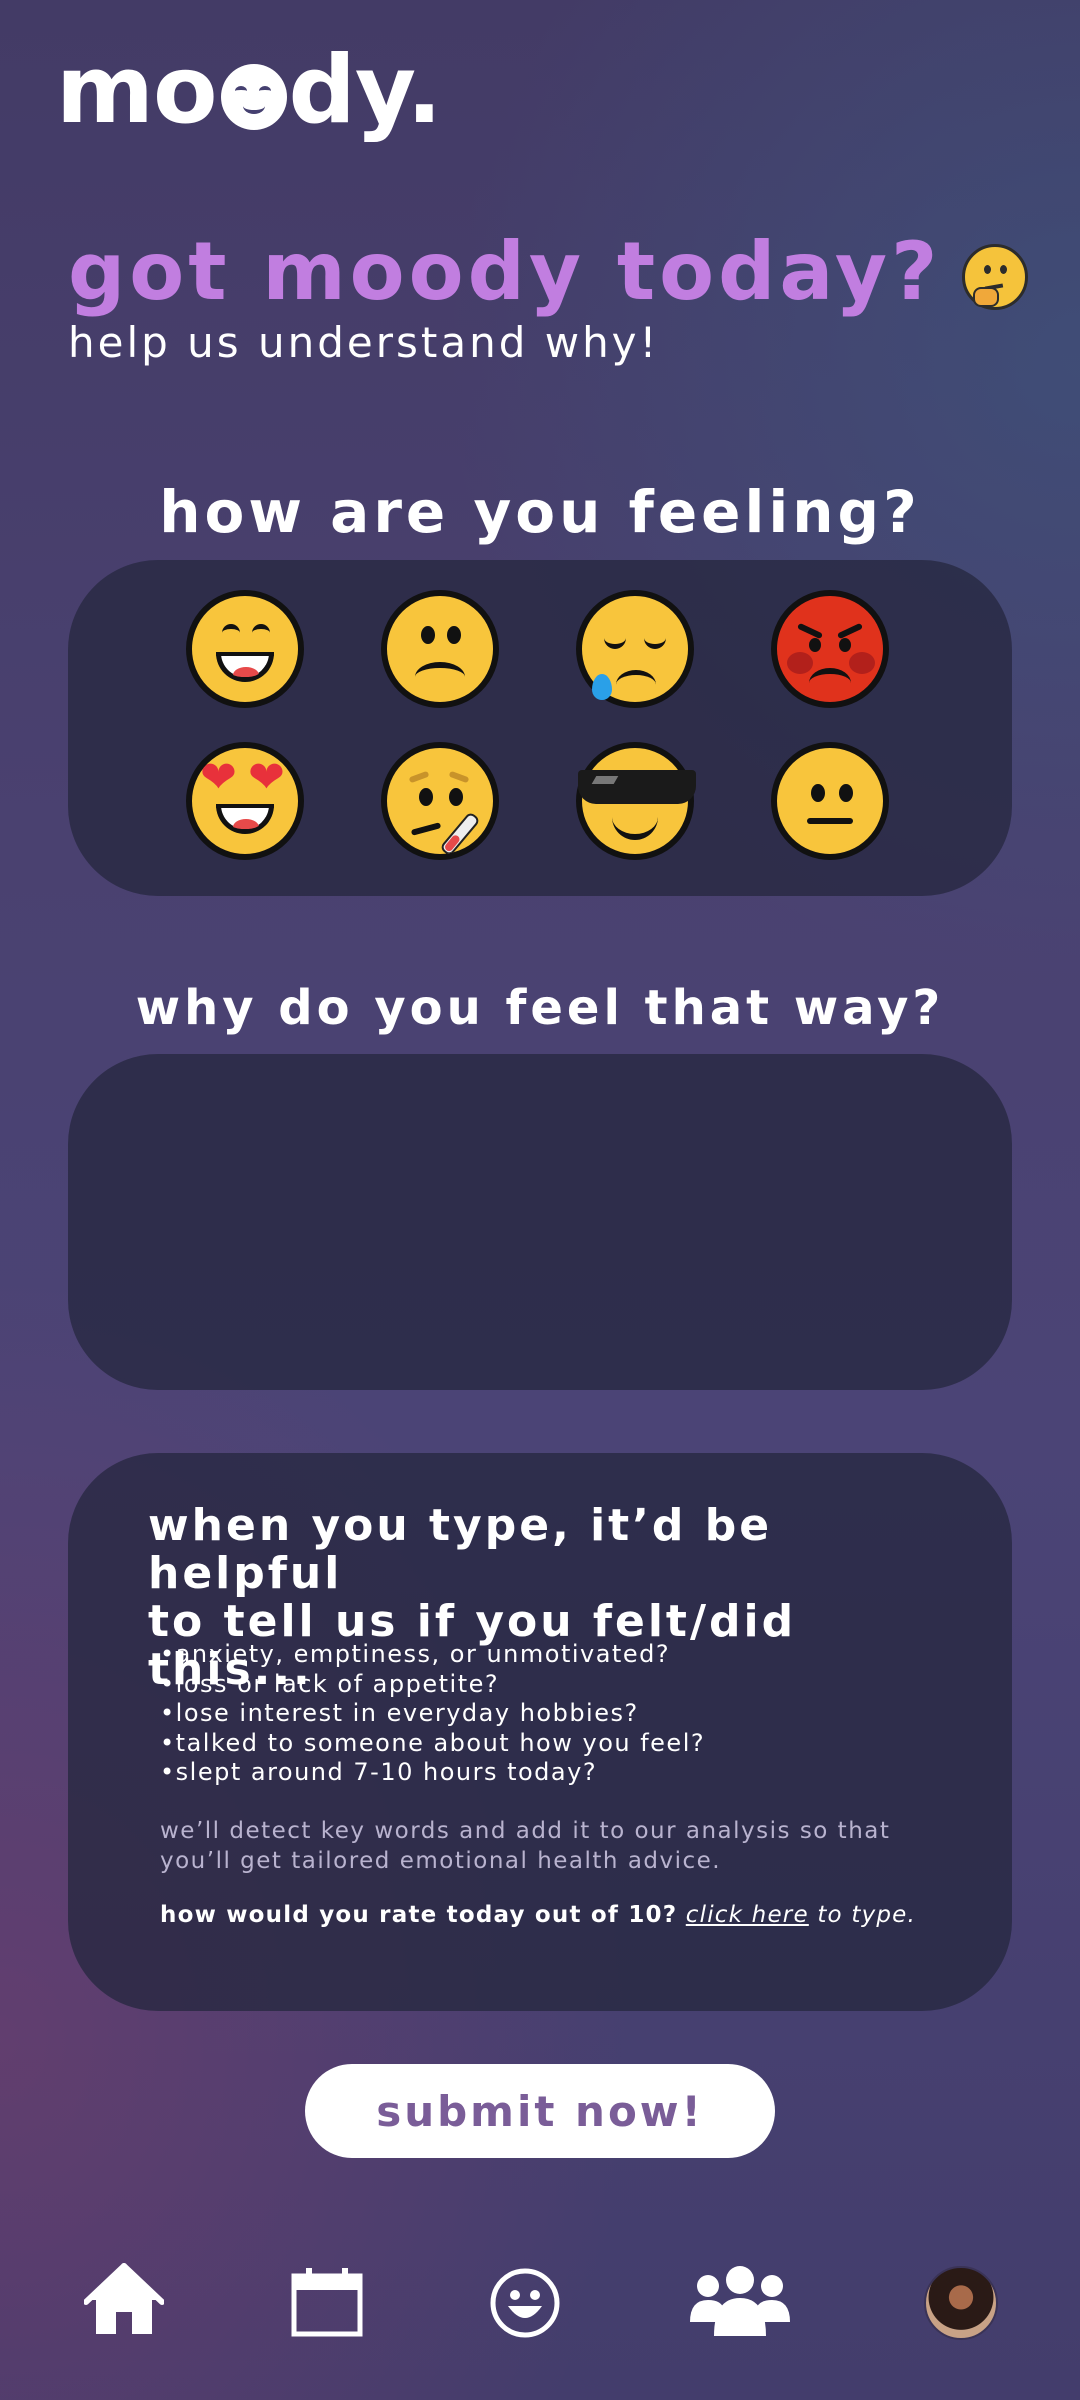 Image resolution: width=1080 pixels, height=2400 pixels. What do you see at coordinates (540, 728) in the screenshot?
I see `mood-picker: ❤ ❤` at bounding box center [540, 728].